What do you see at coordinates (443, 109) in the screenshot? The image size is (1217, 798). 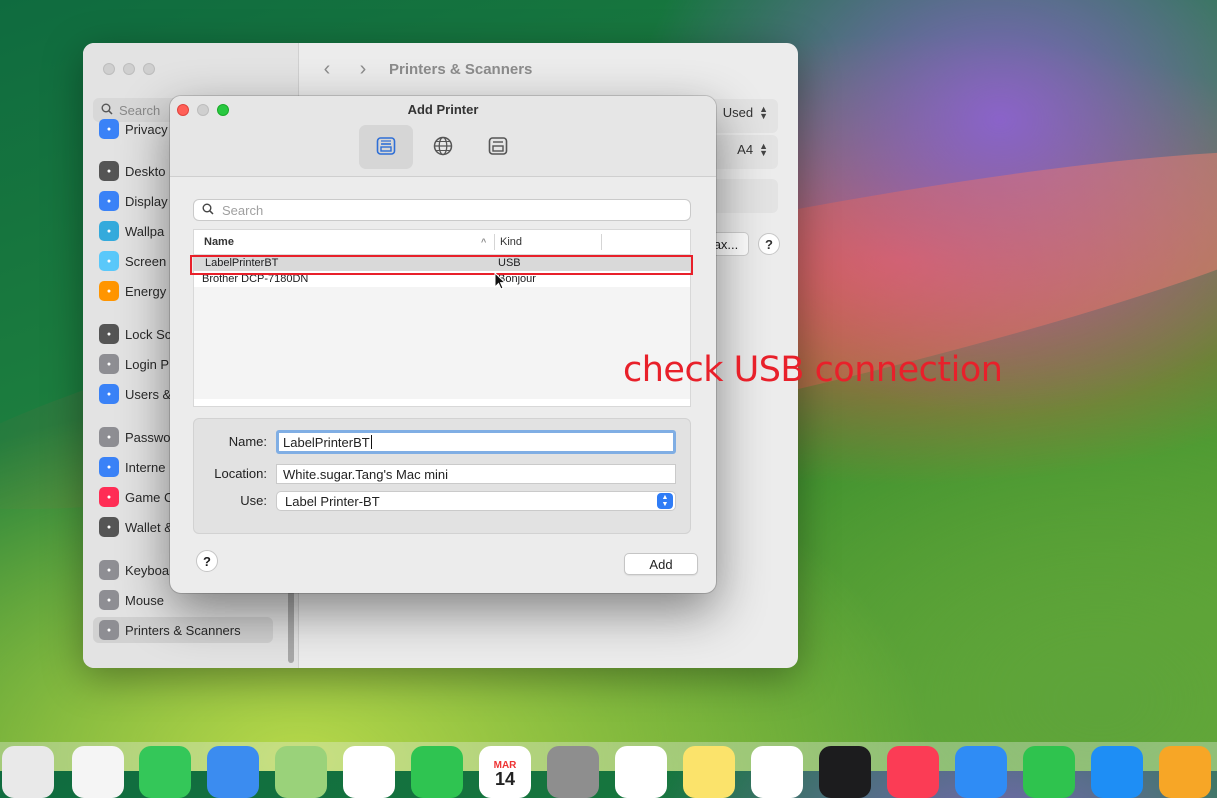 I see `dialog-title: Add Printer` at bounding box center [443, 109].